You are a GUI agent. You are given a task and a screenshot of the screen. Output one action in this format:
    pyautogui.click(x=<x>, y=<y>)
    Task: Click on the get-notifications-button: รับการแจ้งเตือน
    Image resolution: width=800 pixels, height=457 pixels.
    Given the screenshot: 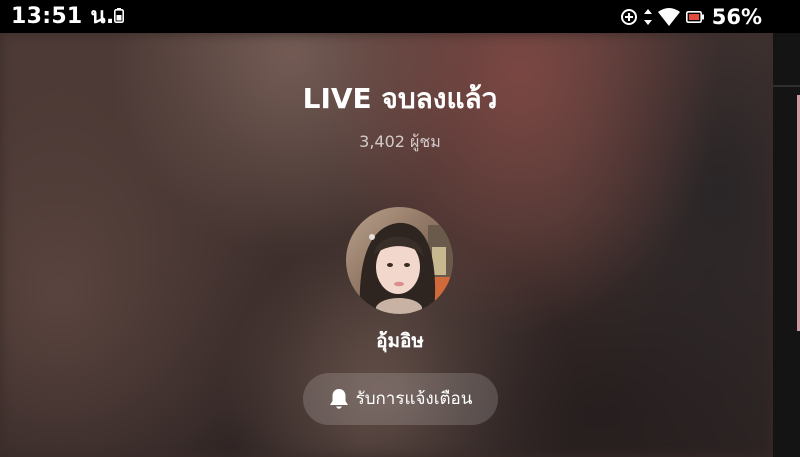 What is the action you would take?
    pyautogui.click(x=400, y=399)
    